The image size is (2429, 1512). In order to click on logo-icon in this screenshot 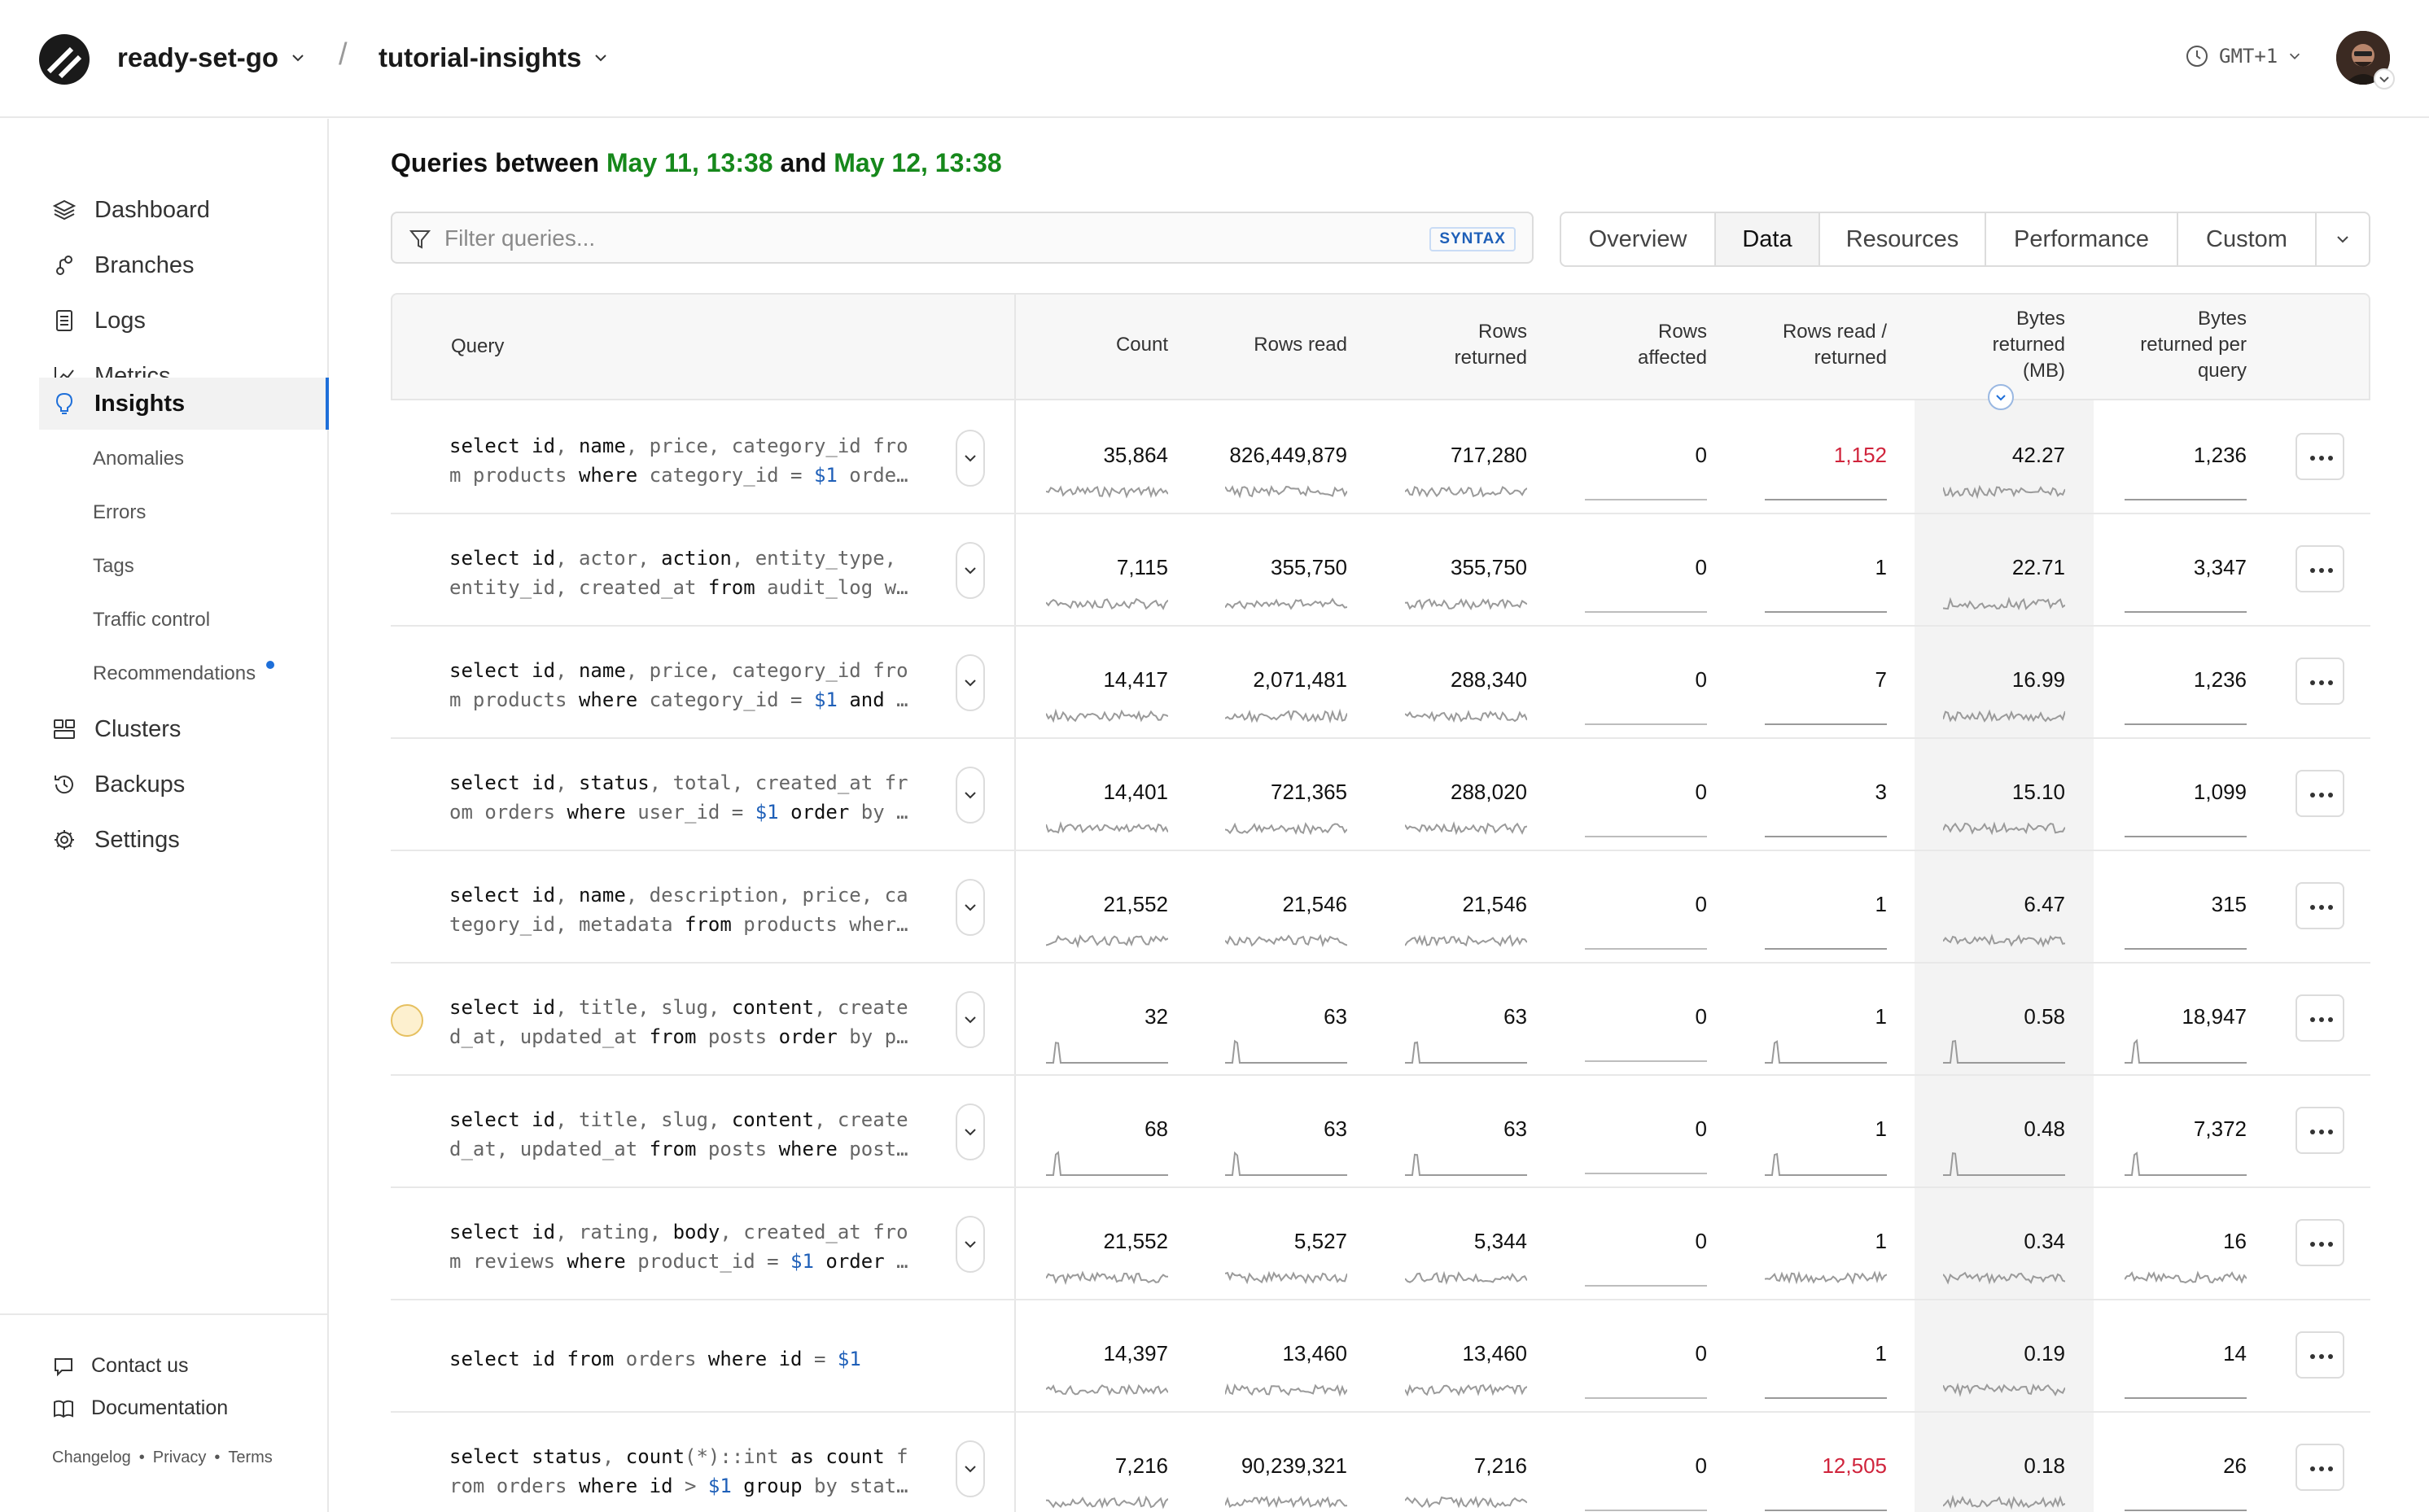, I will do `click(64, 59)`.